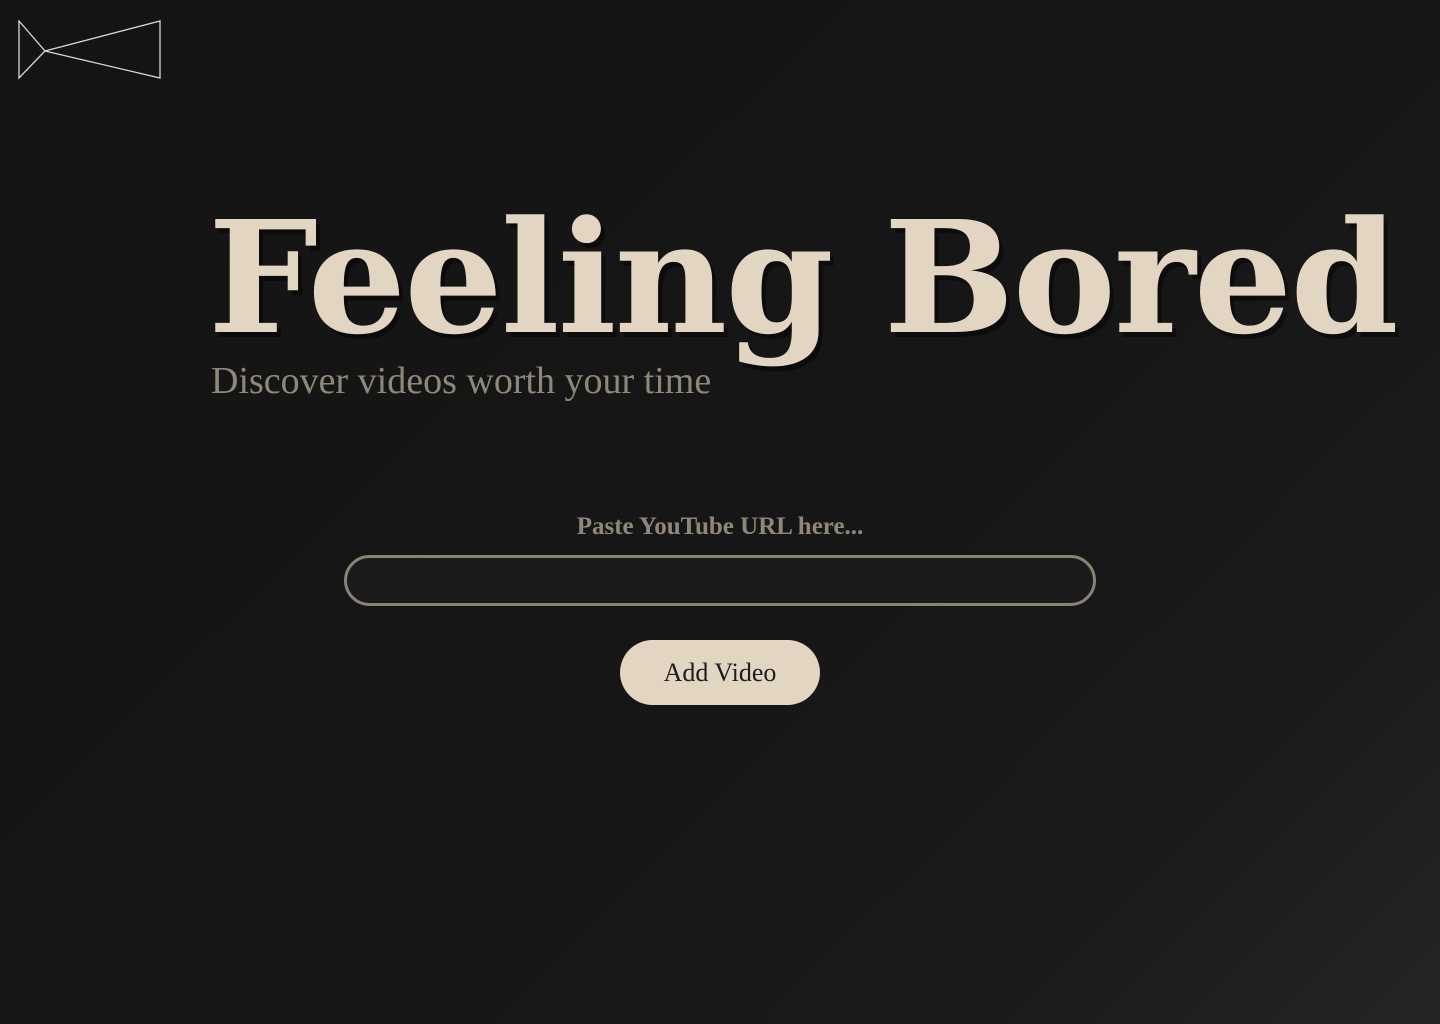  What do you see at coordinates (803, 277) in the screenshot?
I see `page-title: Feeling Bored` at bounding box center [803, 277].